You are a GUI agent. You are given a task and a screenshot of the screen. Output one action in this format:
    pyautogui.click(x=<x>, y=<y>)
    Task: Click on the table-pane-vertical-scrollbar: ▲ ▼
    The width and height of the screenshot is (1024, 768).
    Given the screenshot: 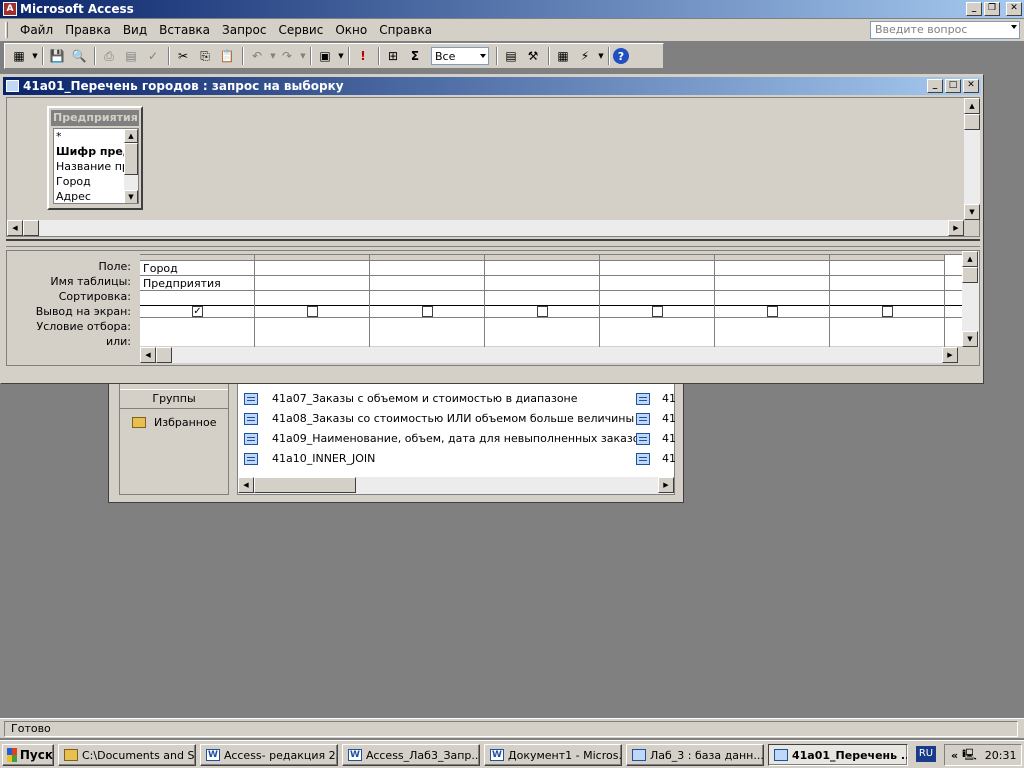 What is the action you would take?
    pyautogui.click(x=972, y=159)
    